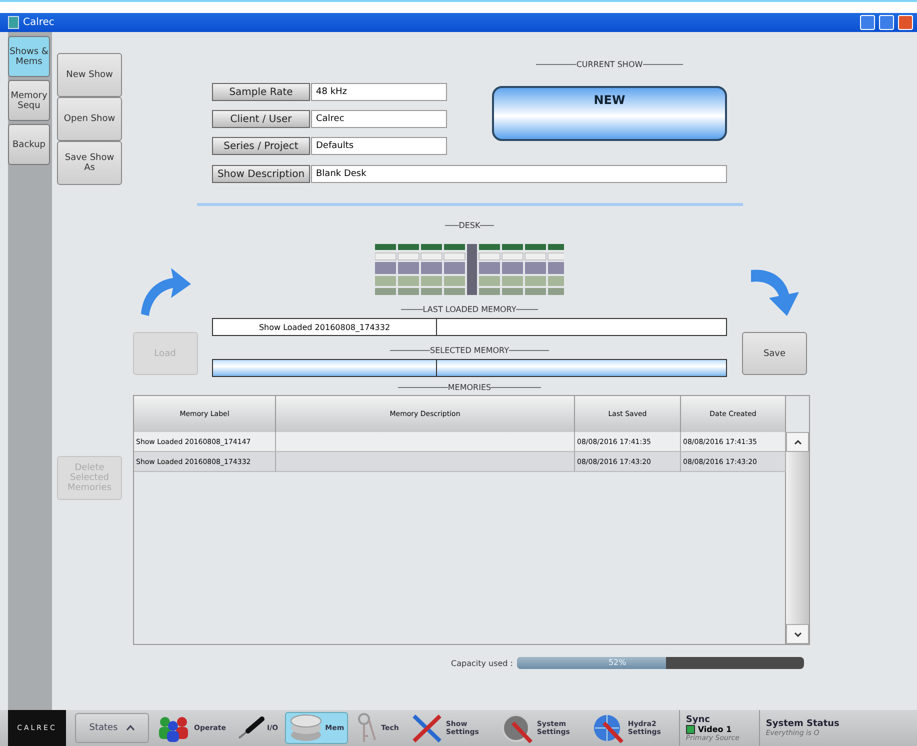 The height and width of the screenshot is (746, 917). Describe the element at coordinates (250, 728) in the screenshot. I see `jack-plug-icon` at that location.